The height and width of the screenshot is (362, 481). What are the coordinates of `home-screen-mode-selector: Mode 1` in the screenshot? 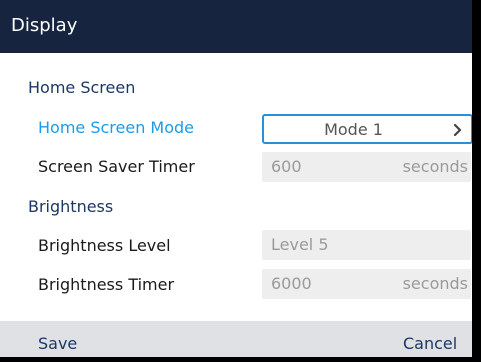 It's located at (367, 129).